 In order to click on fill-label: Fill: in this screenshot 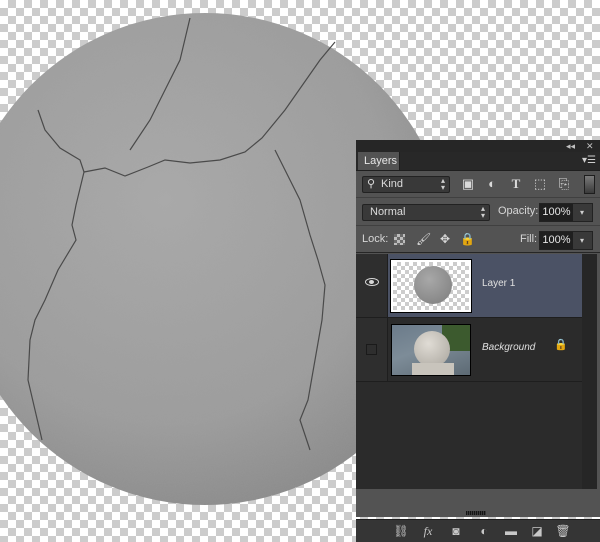, I will do `click(529, 239)`.